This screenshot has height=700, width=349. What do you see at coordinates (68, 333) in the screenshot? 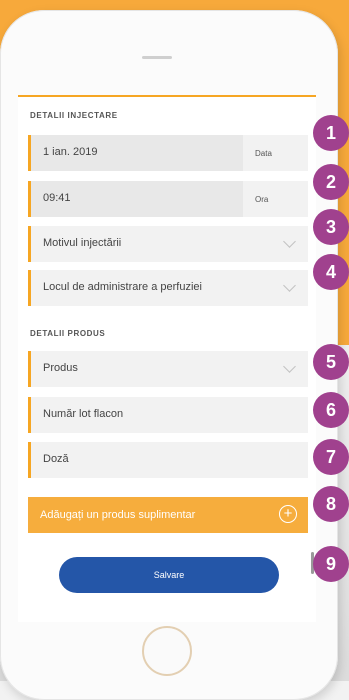
I see `section-title-product: DETALII PRODUS` at bounding box center [68, 333].